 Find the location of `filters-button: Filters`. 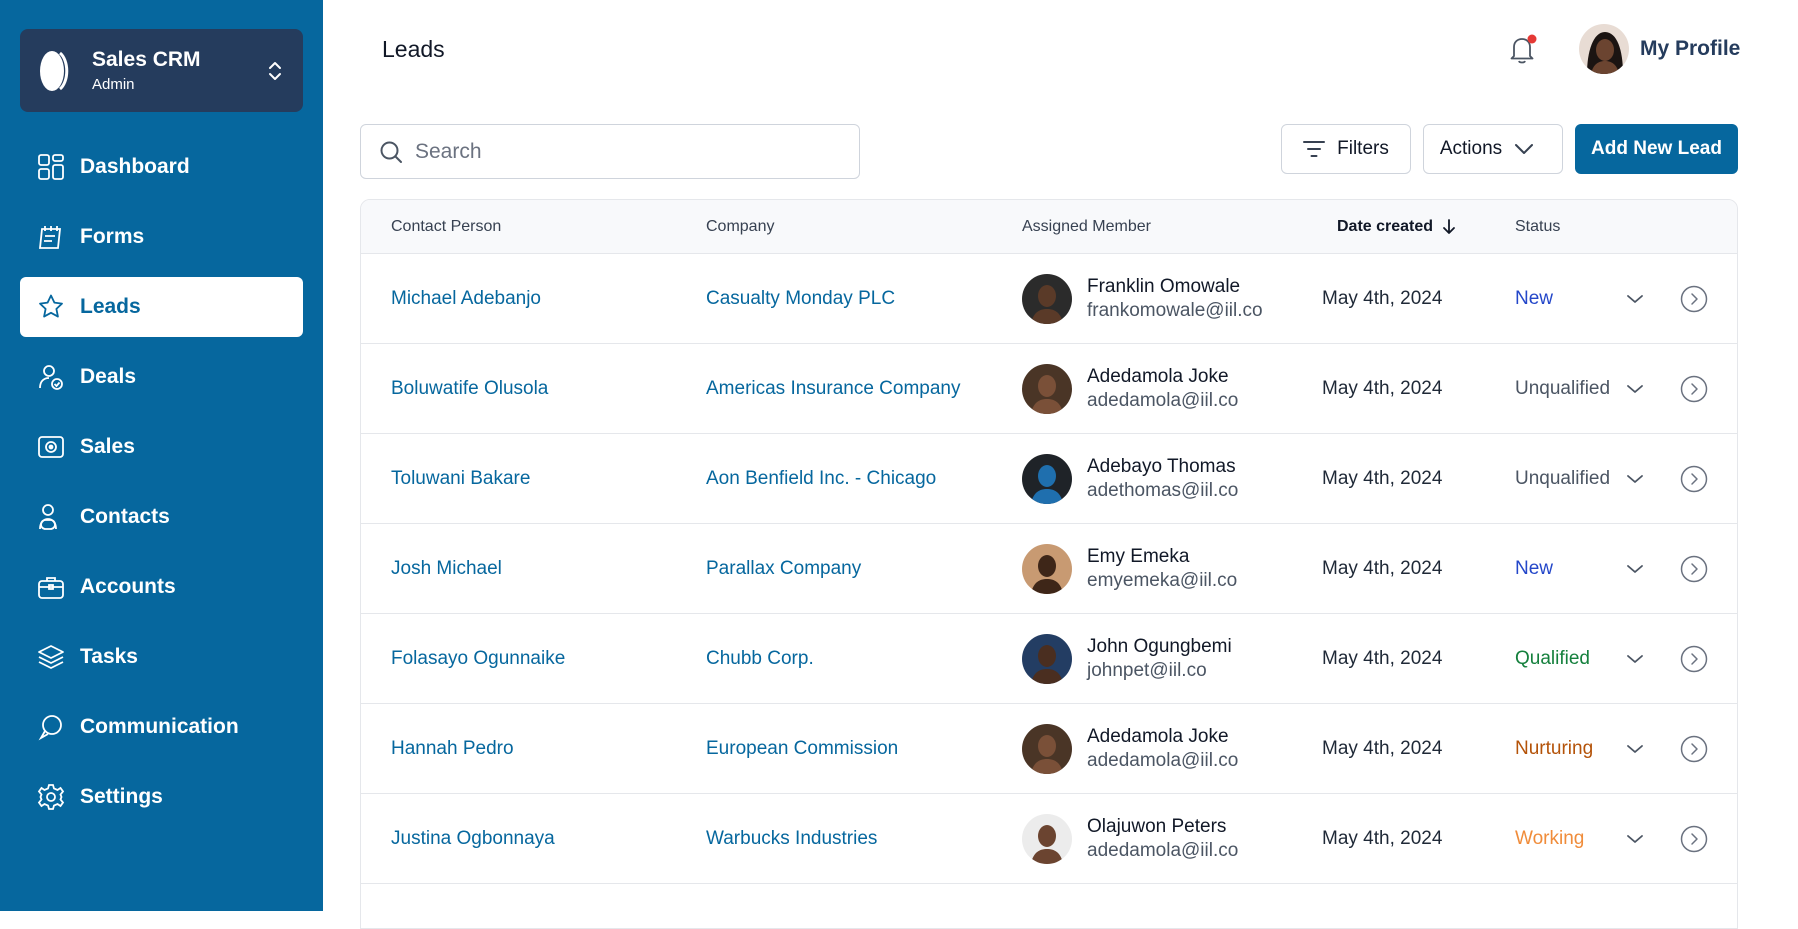

filters-button: Filters is located at coordinates (1346, 149).